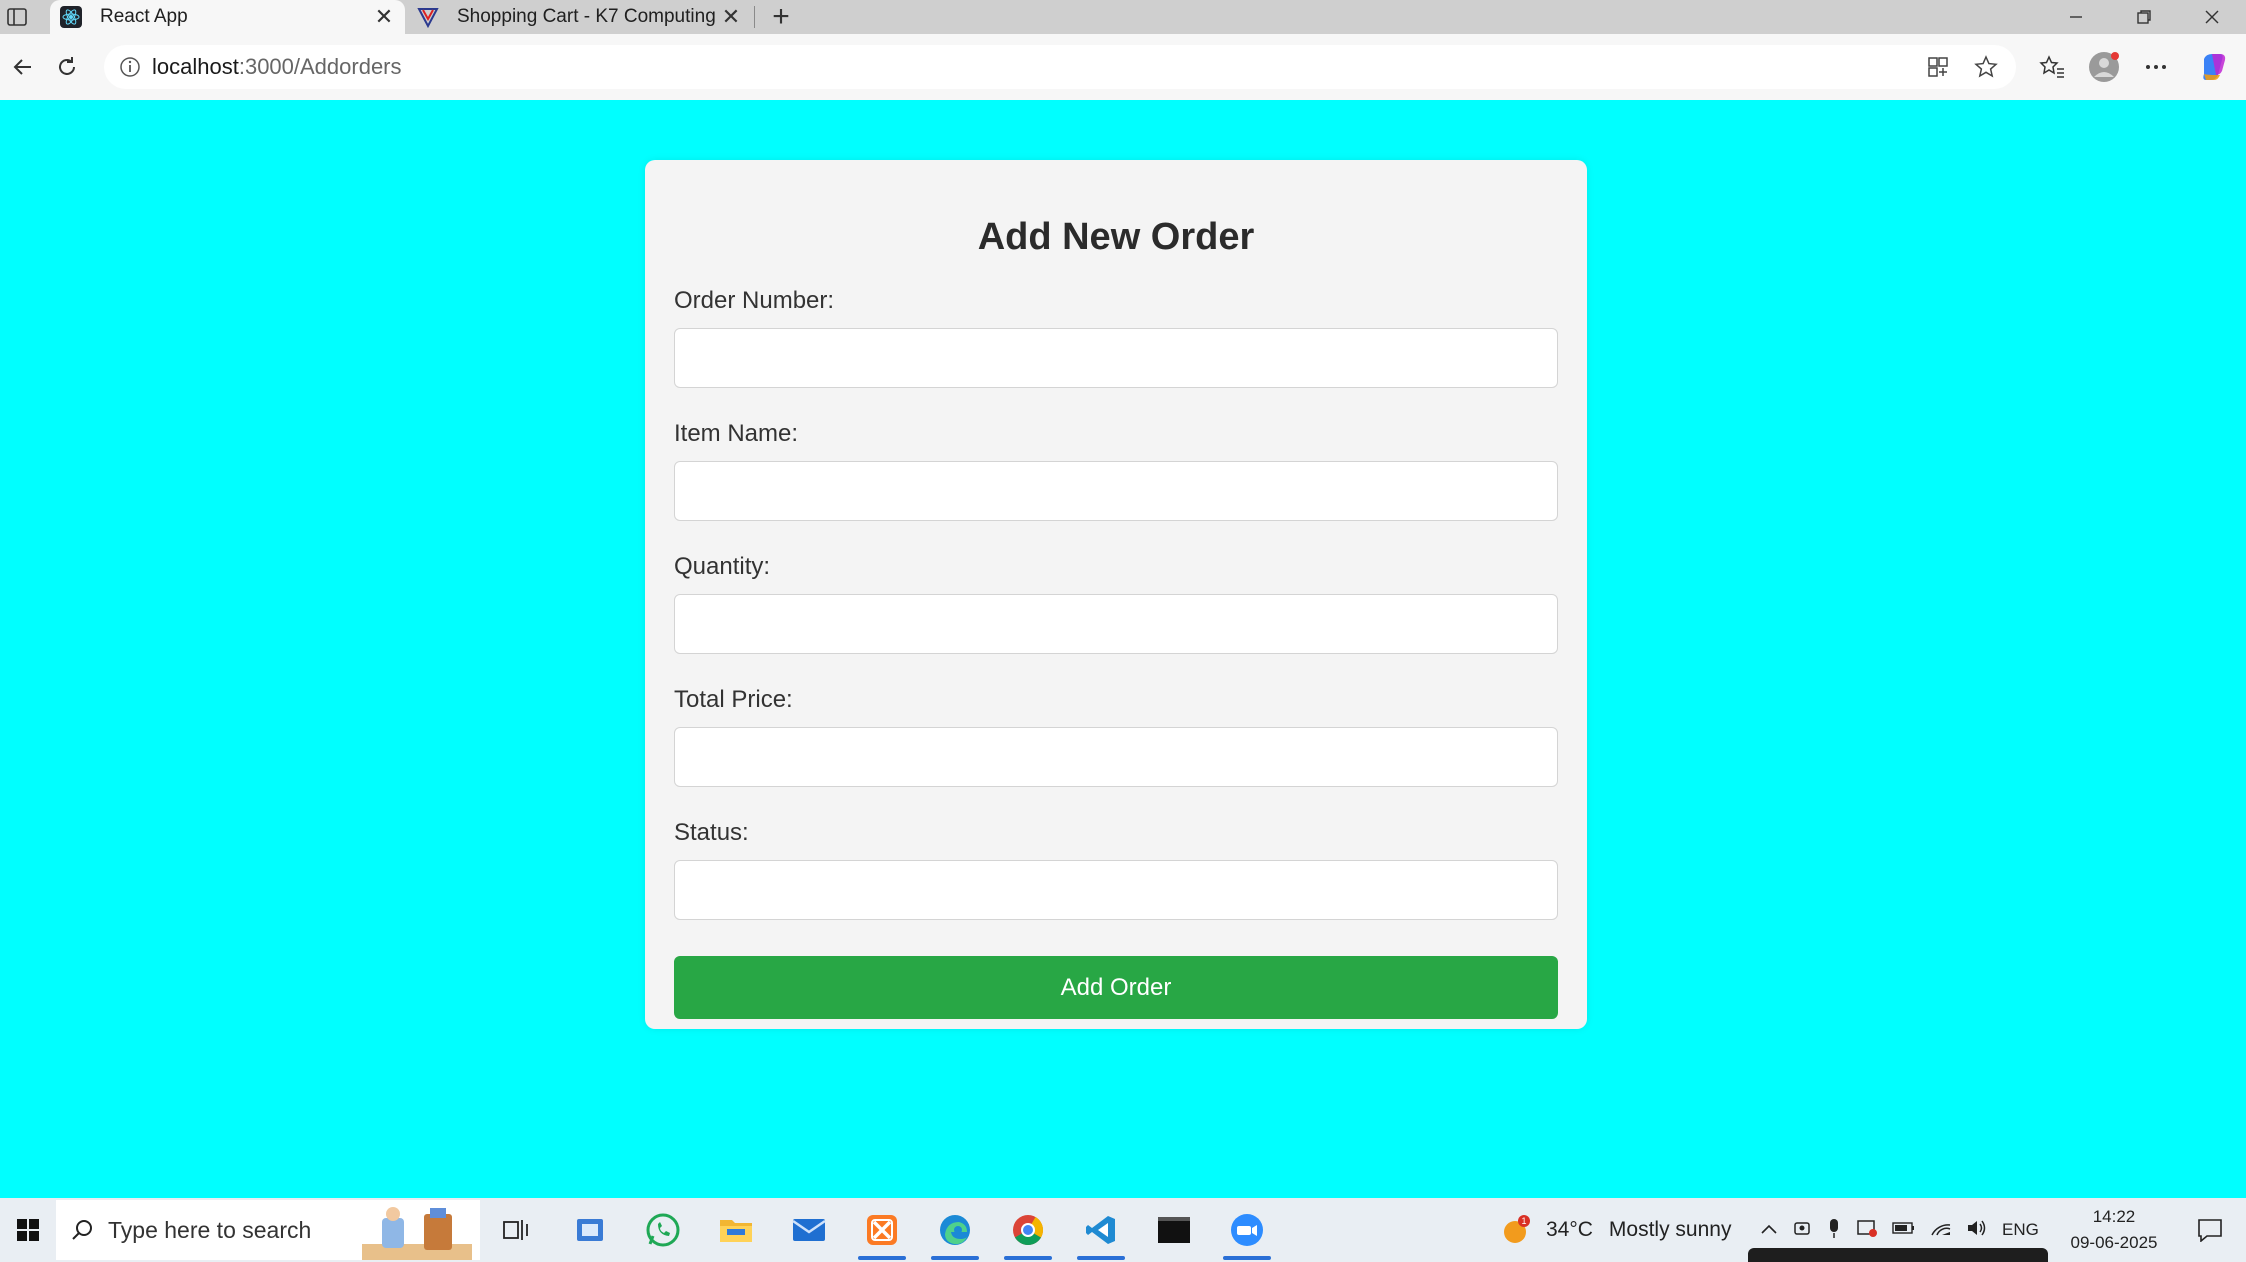 The width and height of the screenshot is (2246, 1262). I want to click on vscode-icon, so click(1100, 1230).